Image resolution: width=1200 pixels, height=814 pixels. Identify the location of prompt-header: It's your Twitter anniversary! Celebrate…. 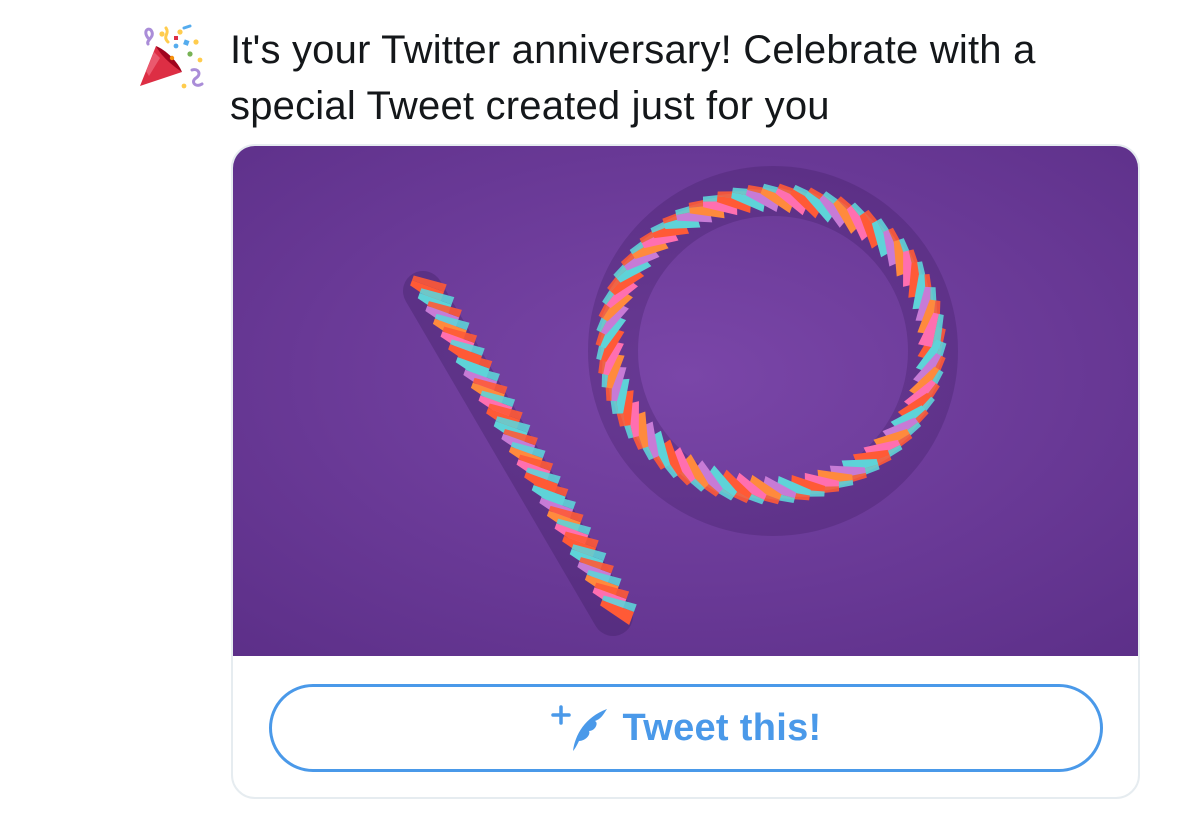
(661, 78).